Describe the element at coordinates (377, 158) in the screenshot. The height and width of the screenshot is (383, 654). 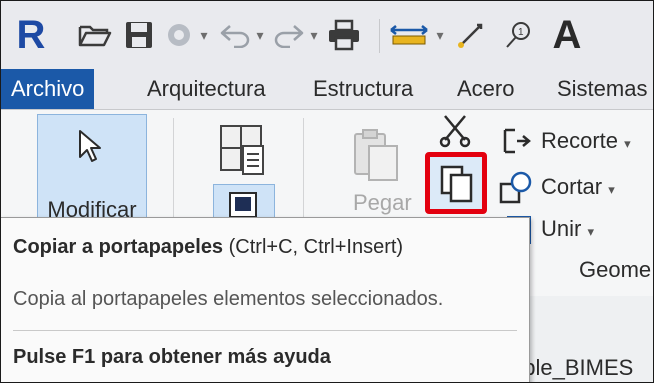
I see `paste-icon` at that location.